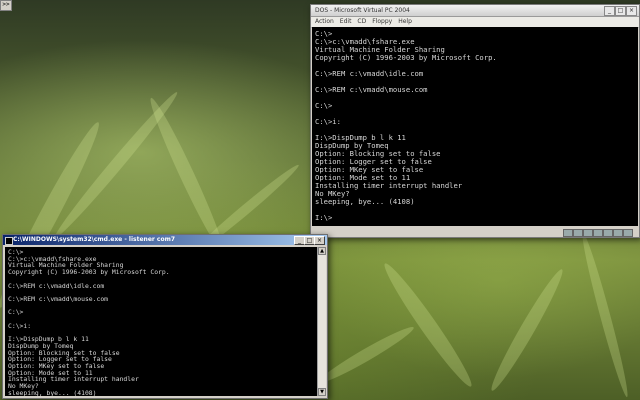 The height and width of the screenshot is (400, 640). I want to click on network-icon, so click(598, 233).